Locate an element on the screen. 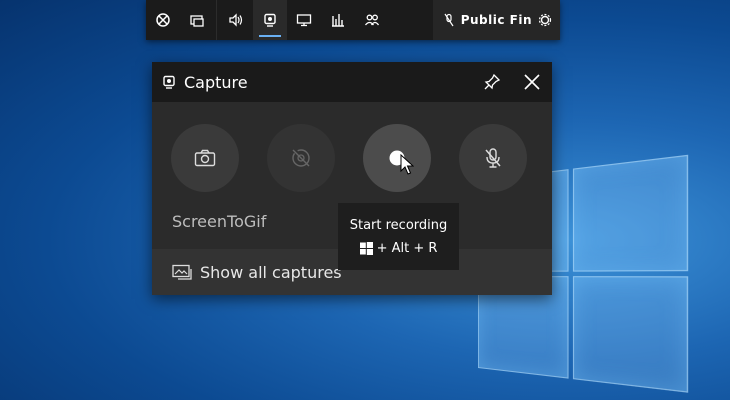 This screenshot has width=730, height=400. windows-key-icon is located at coordinates (366, 248).